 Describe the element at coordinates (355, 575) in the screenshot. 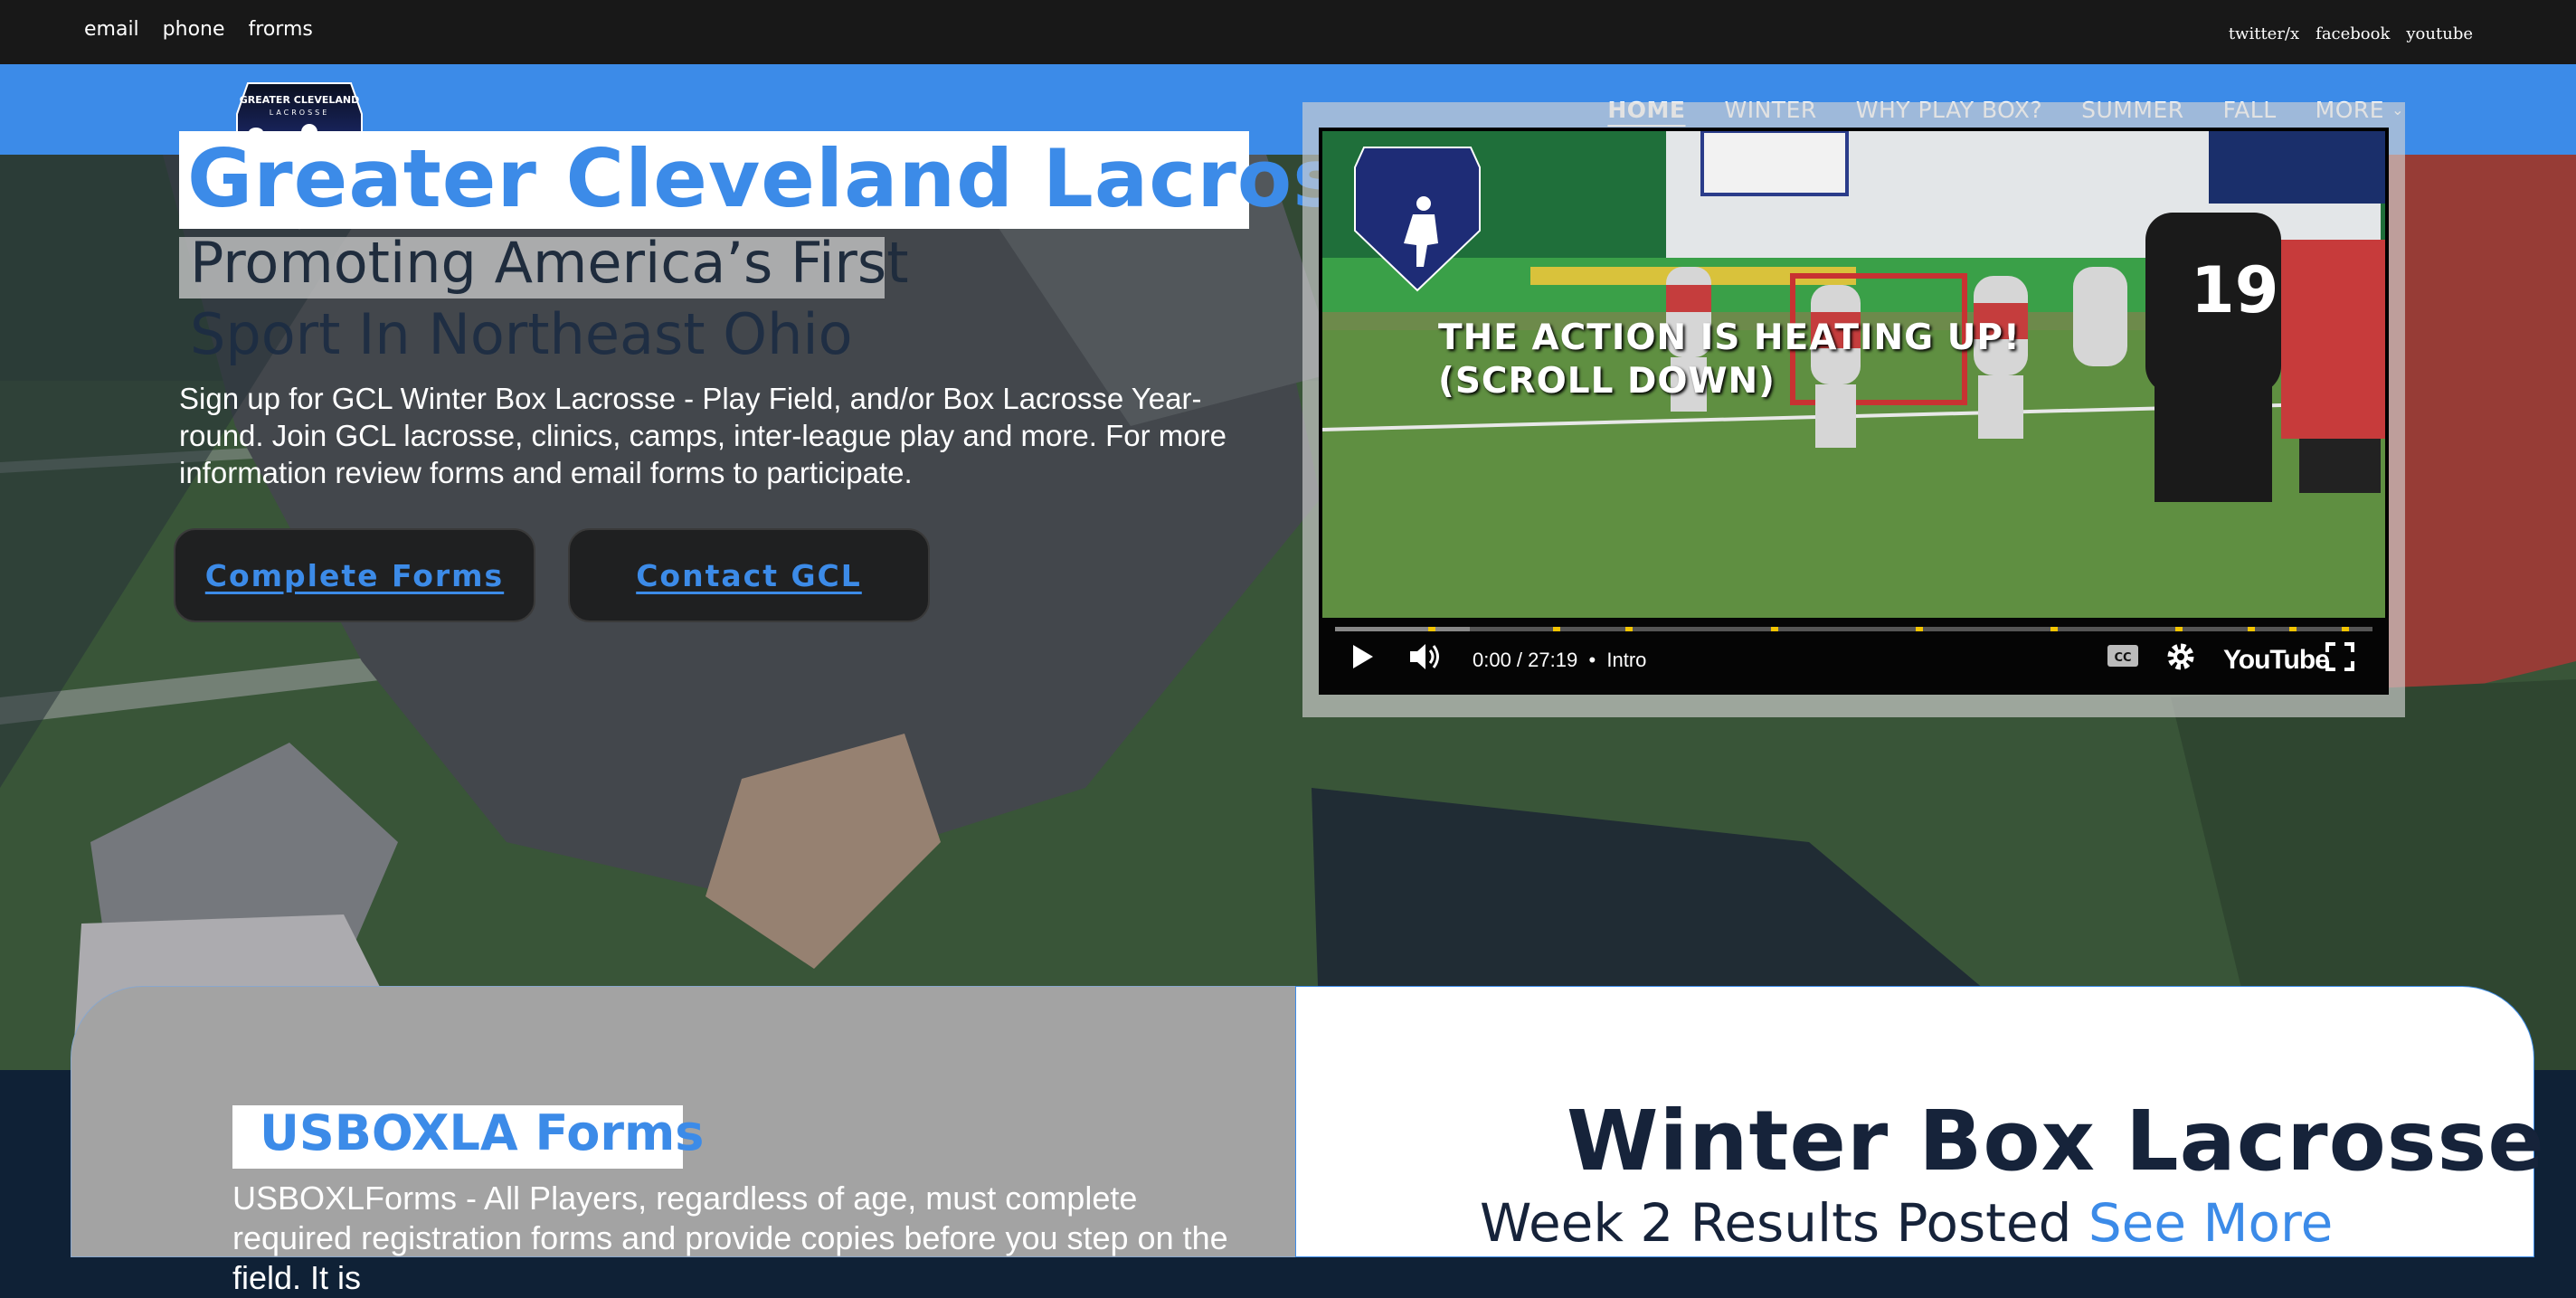

I see `complete-forms-button: Complete Forms` at that location.